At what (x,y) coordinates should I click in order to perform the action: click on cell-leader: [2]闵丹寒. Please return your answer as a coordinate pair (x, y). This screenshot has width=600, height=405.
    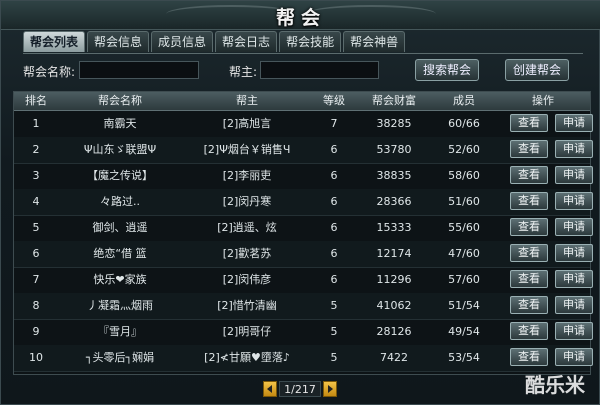
    Looking at the image, I should click on (247, 201).